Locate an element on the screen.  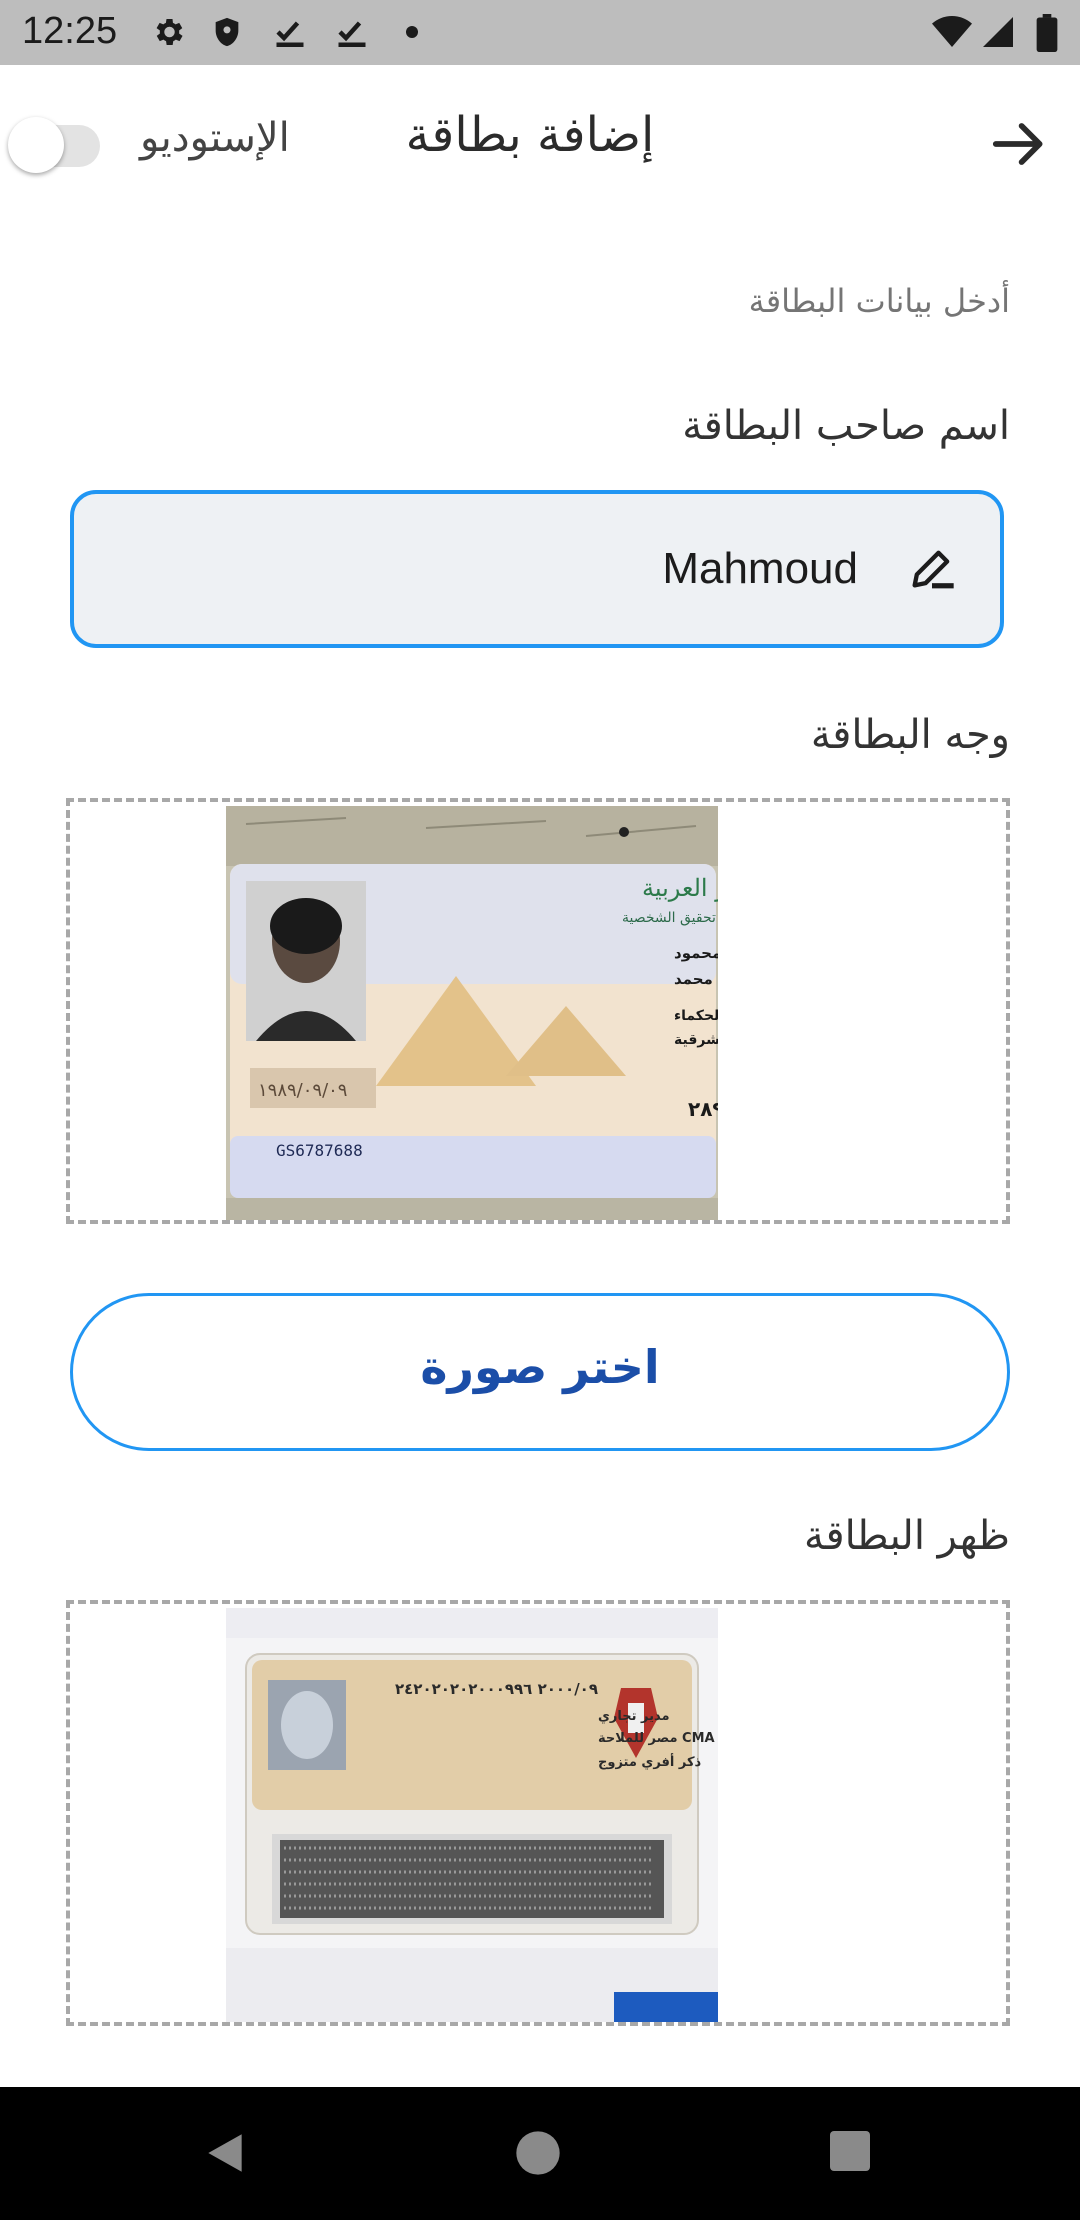
id-serial: GS6787688 is located at coordinates (319, 1150).